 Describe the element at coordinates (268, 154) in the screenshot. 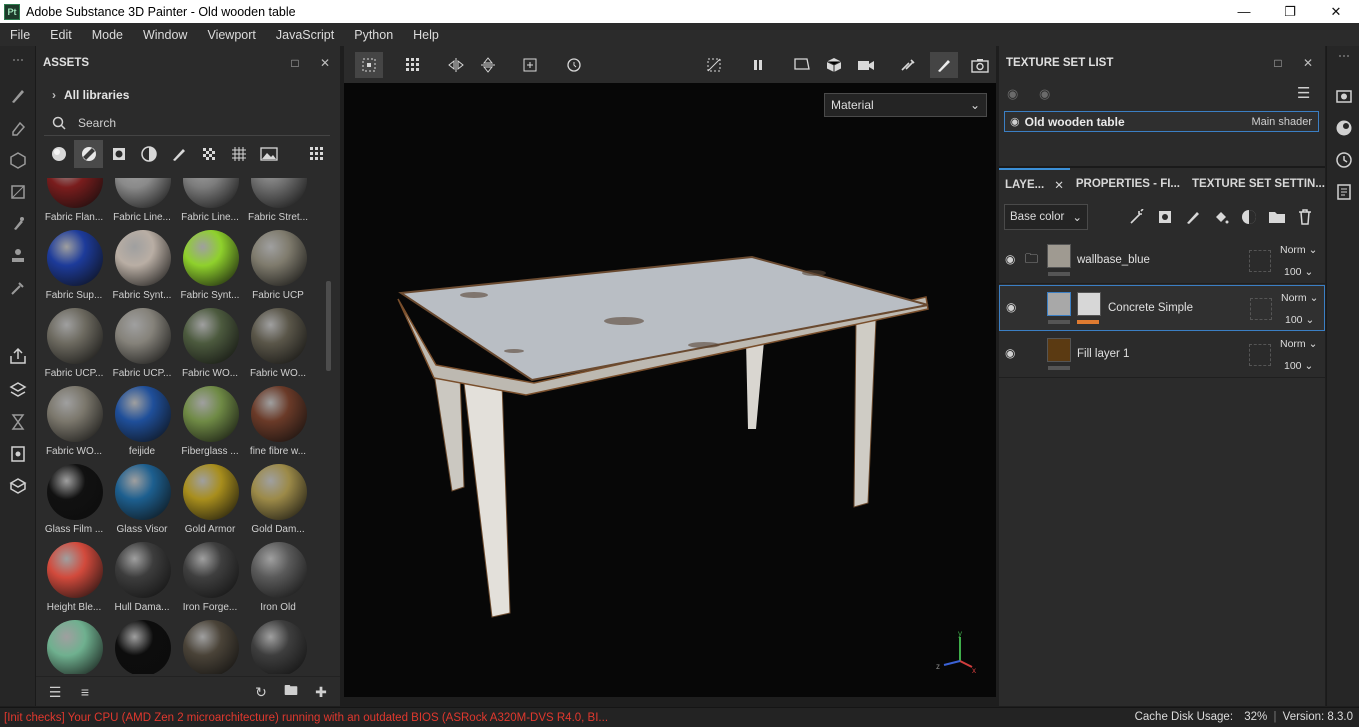

I see `environments-filter-icon` at that location.